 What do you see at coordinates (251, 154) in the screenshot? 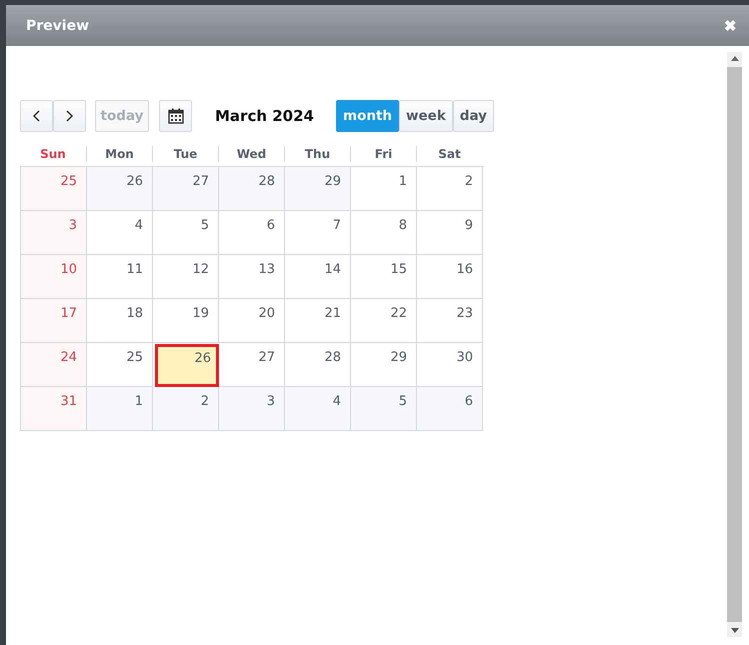
I see `weekday-header: Wed` at bounding box center [251, 154].